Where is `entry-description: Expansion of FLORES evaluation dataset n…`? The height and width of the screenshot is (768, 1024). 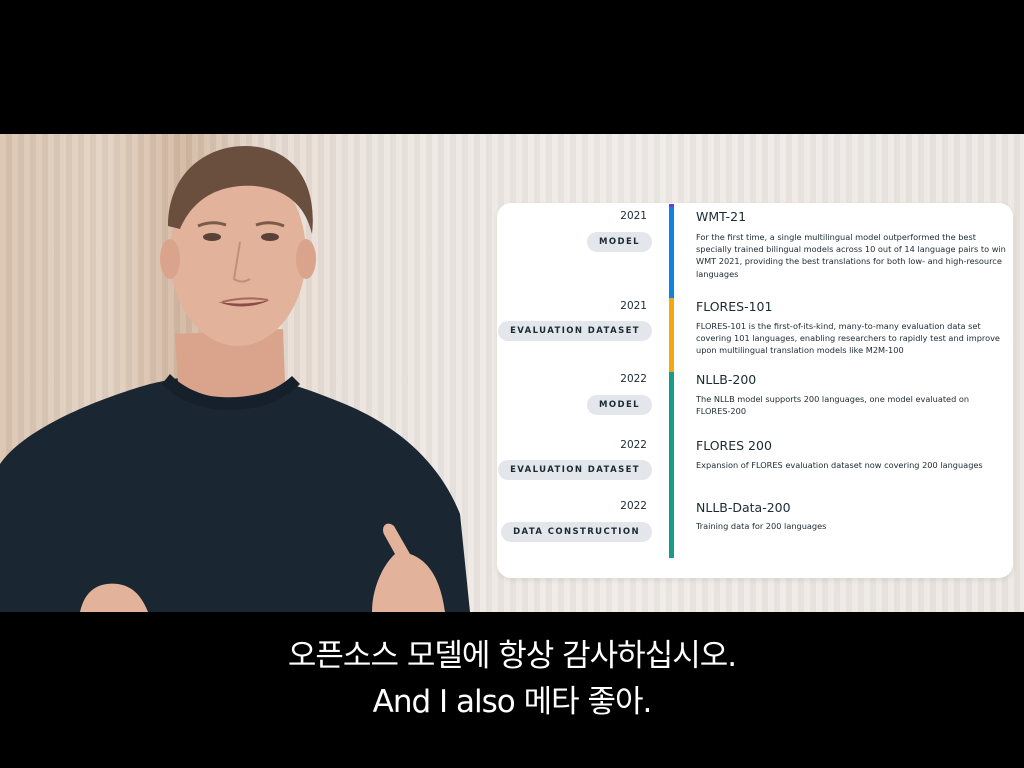
entry-description: Expansion of FLORES evaluation dataset n… is located at coordinates (839, 465).